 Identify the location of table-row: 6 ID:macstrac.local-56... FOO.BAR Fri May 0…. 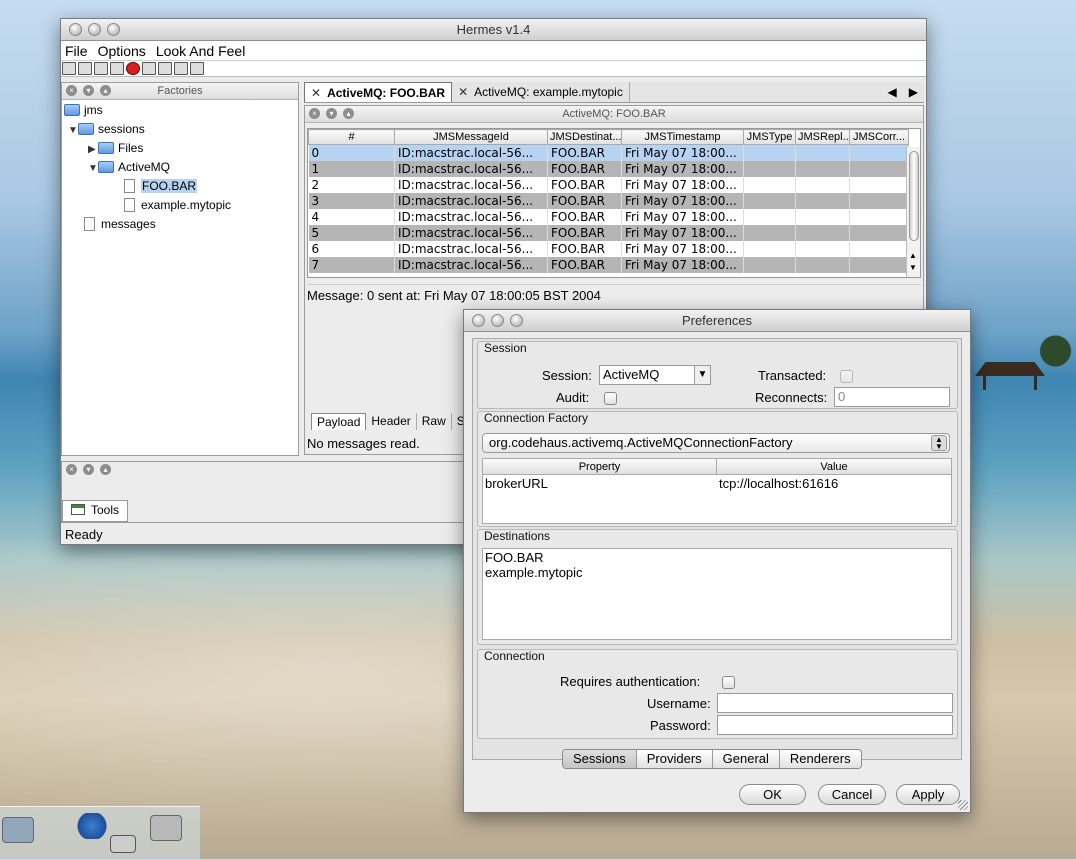
(608, 248).